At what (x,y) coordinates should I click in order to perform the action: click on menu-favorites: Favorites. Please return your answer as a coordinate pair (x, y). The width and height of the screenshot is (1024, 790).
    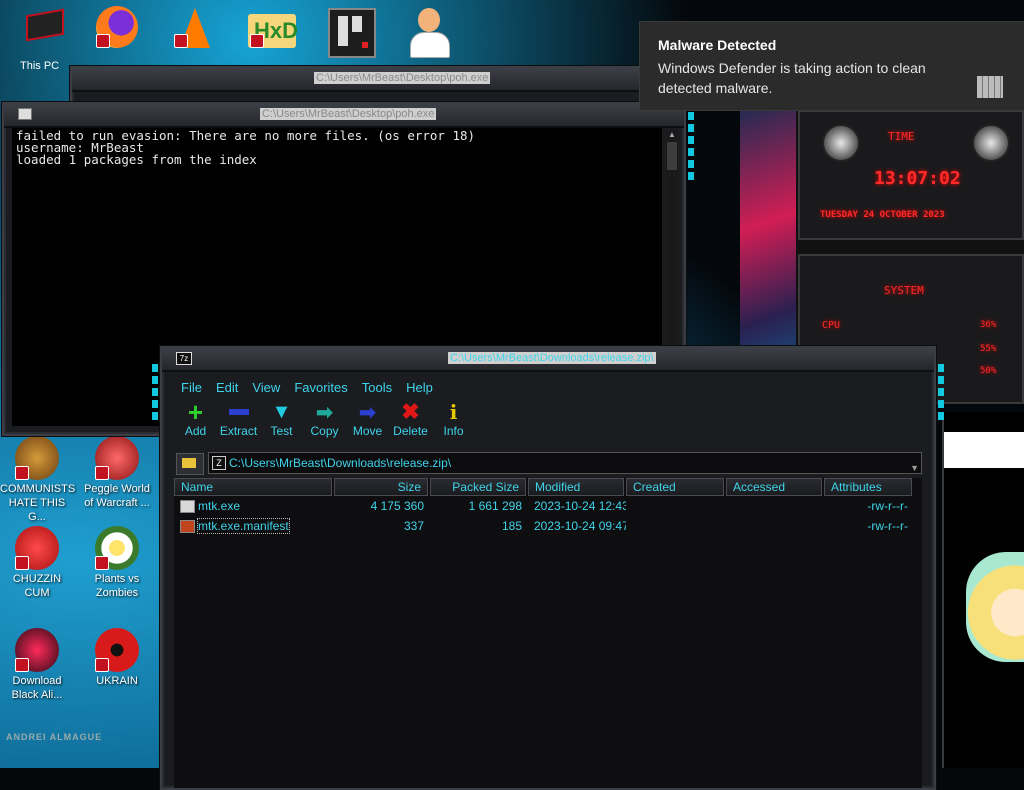
    Looking at the image, I should click on (320, 388).